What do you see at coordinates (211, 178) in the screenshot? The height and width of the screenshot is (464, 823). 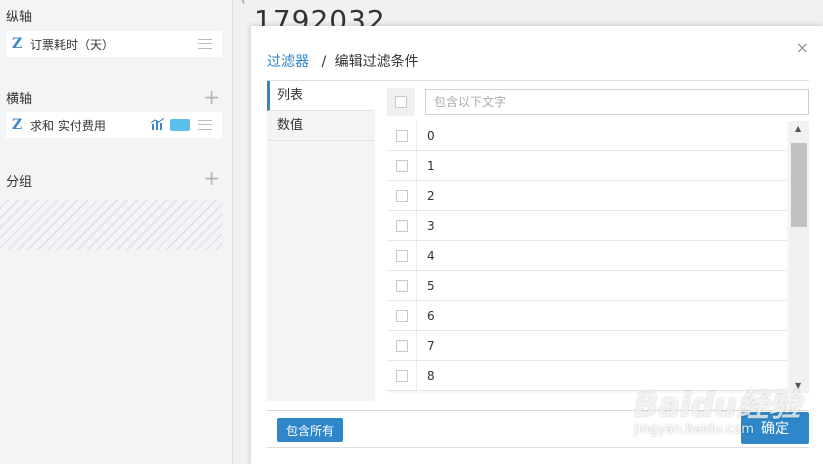 I see `add-group-icon: +` at bounding box center [211, 178].